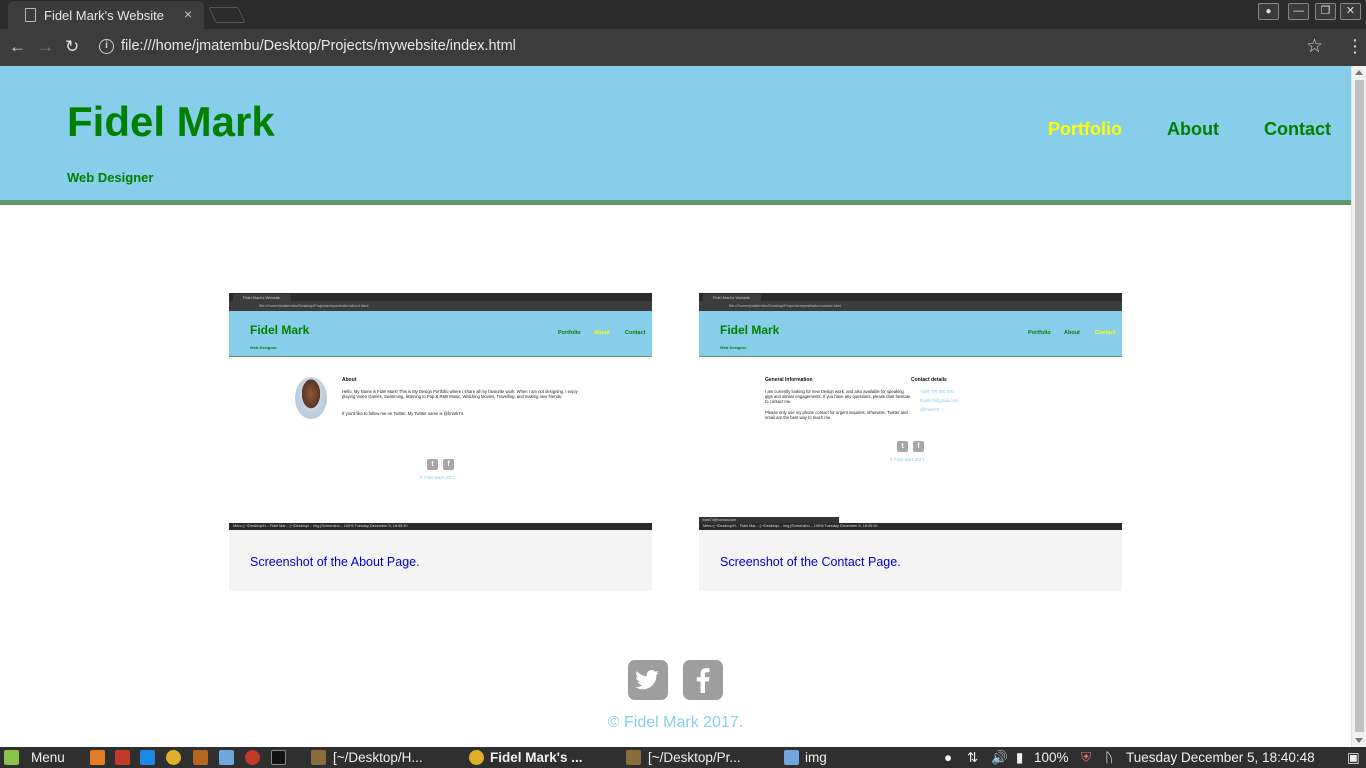  I want to click on twitter-bird-icon, so click(647, 680).